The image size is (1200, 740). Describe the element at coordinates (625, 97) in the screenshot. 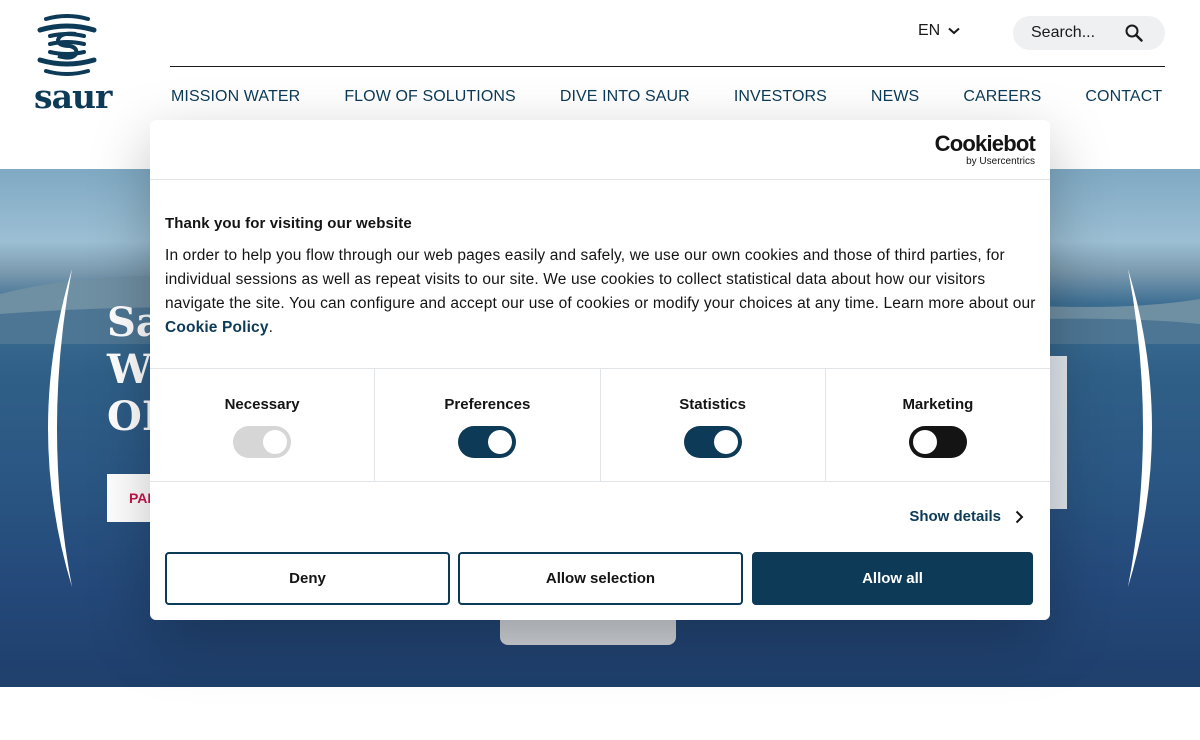

I see `nav-dive-into-saur: DIVE INTO SAUR` at that location.